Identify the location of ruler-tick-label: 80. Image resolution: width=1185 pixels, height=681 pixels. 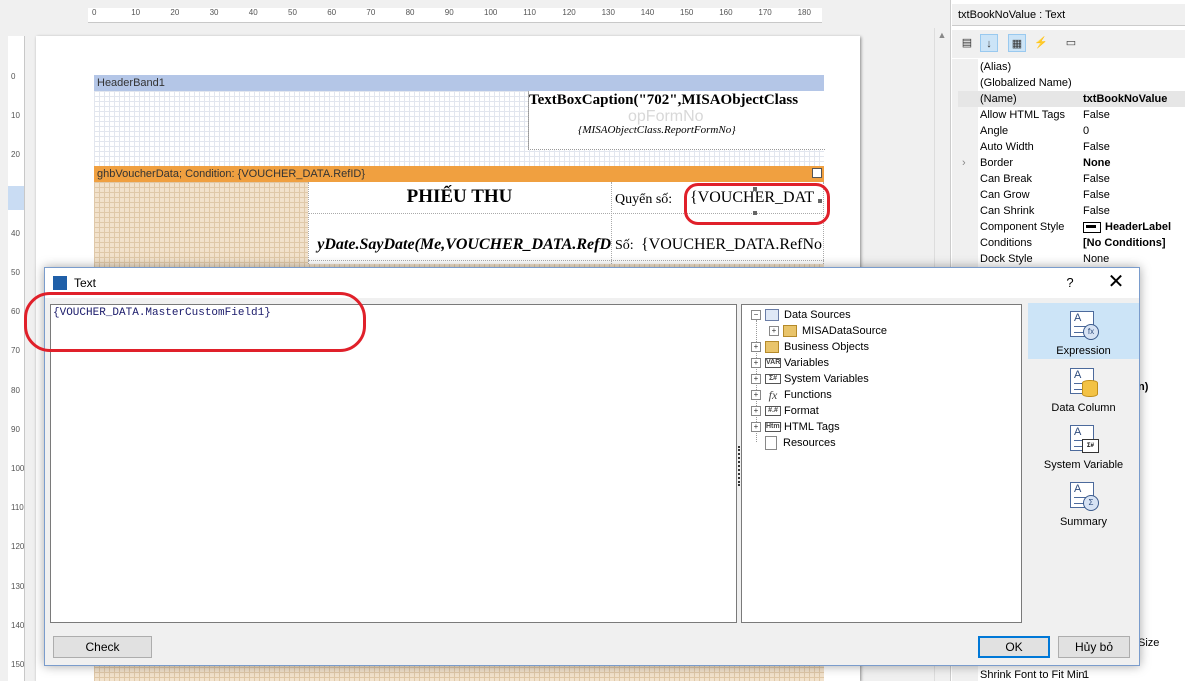
(410, 12).